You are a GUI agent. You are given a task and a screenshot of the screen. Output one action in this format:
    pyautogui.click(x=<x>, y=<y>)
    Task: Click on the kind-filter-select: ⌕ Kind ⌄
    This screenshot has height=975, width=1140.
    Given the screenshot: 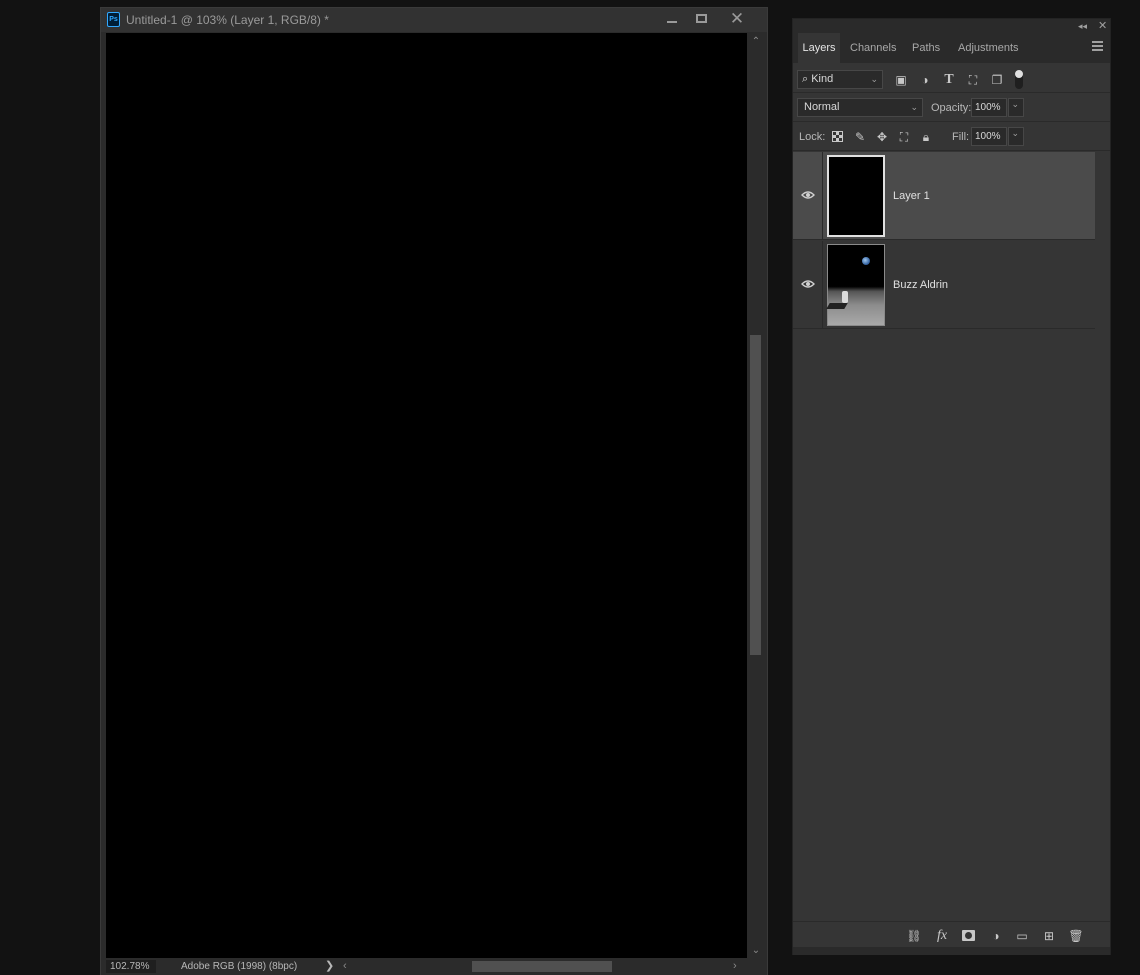 What is the action you would take?
    pyautogui.click(x=840, y=79)
    